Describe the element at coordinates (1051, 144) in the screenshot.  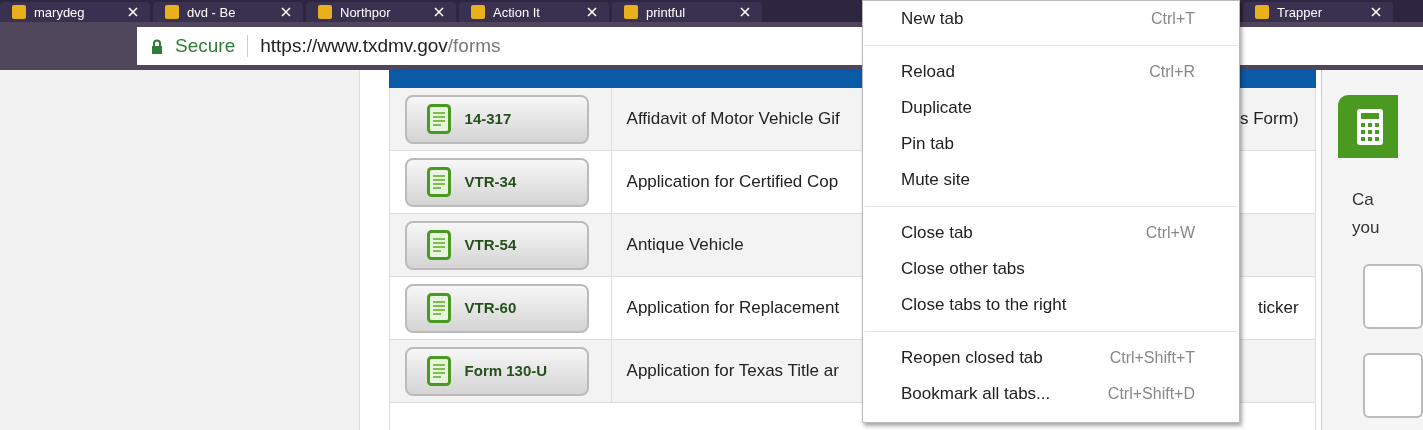
I see `menu-item: Pin tab` at that location.